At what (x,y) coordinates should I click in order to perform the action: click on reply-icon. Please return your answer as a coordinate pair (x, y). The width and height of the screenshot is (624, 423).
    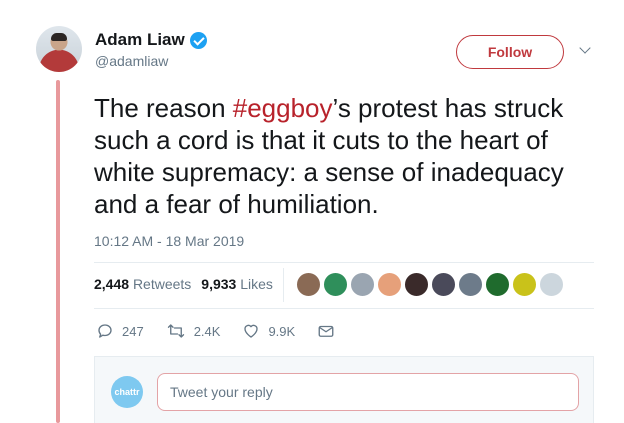
    Looking at the image, I should click on (105, 331).